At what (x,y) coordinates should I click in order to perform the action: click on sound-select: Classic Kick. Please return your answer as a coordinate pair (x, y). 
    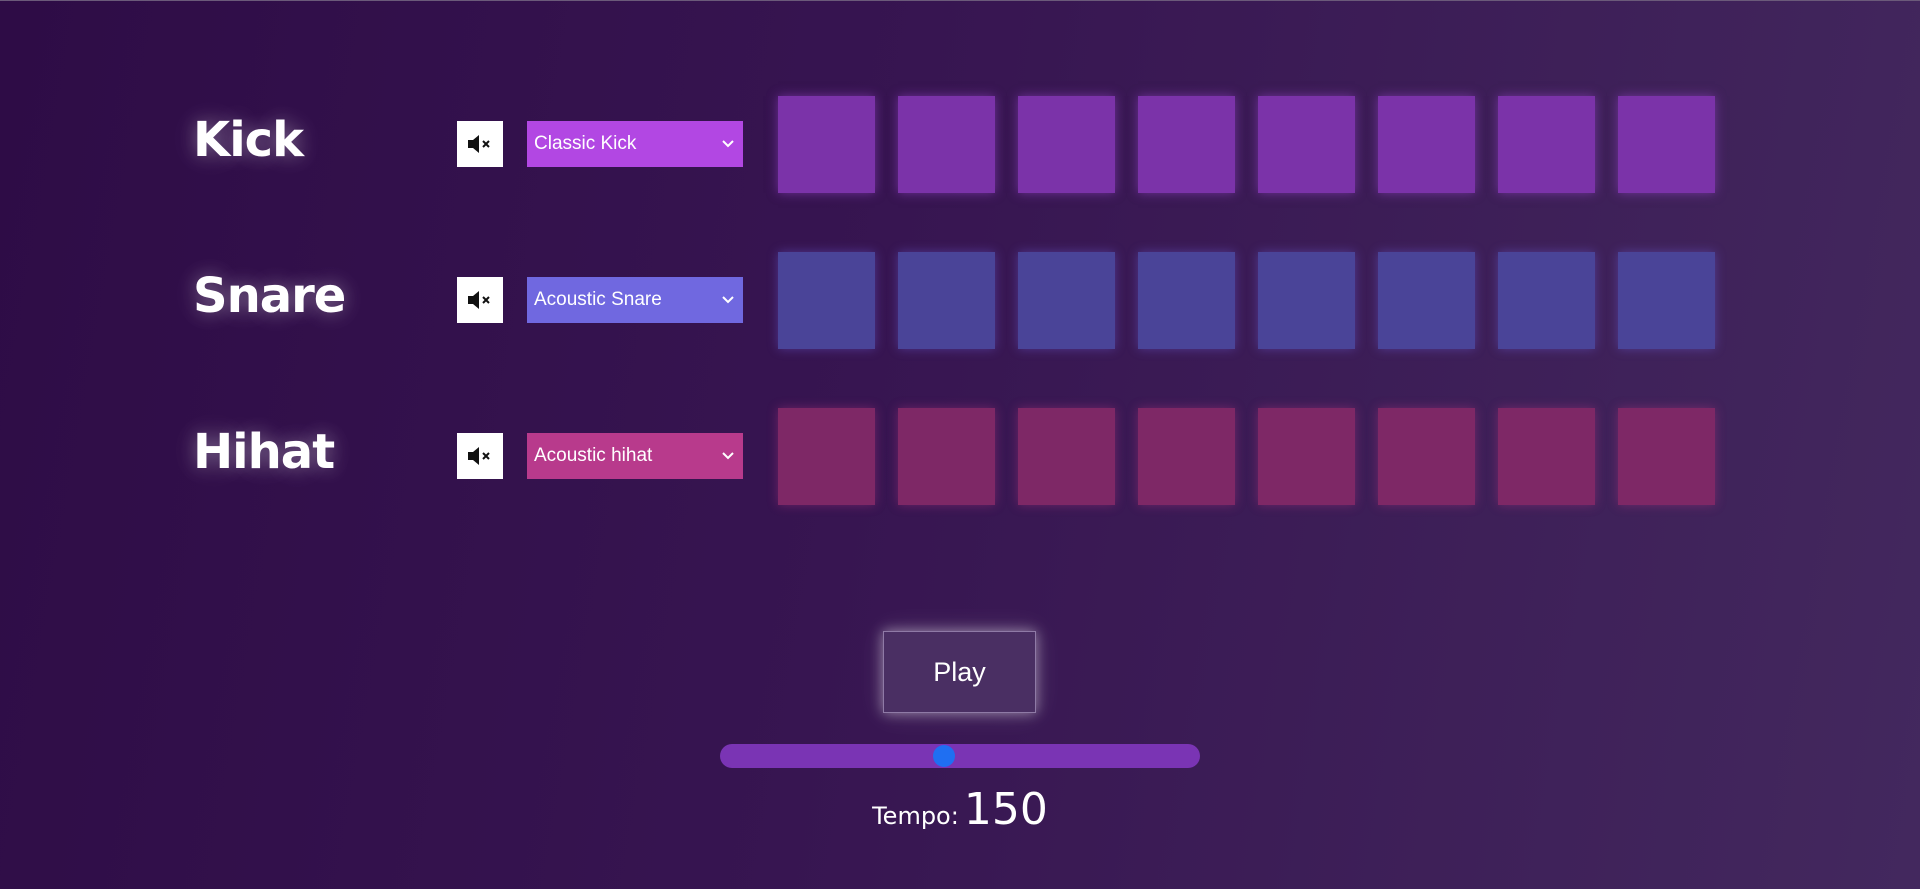
    Looking at the image, I should click on (635, 144).